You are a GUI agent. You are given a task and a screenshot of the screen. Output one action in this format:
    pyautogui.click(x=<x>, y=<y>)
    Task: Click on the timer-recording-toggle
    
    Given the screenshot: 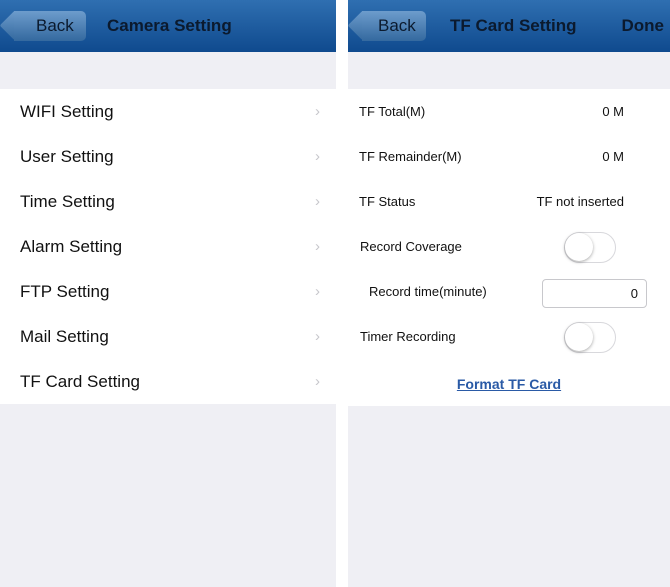 What is the action you would take?
    pyautogui.click(x=590, y=337)
    